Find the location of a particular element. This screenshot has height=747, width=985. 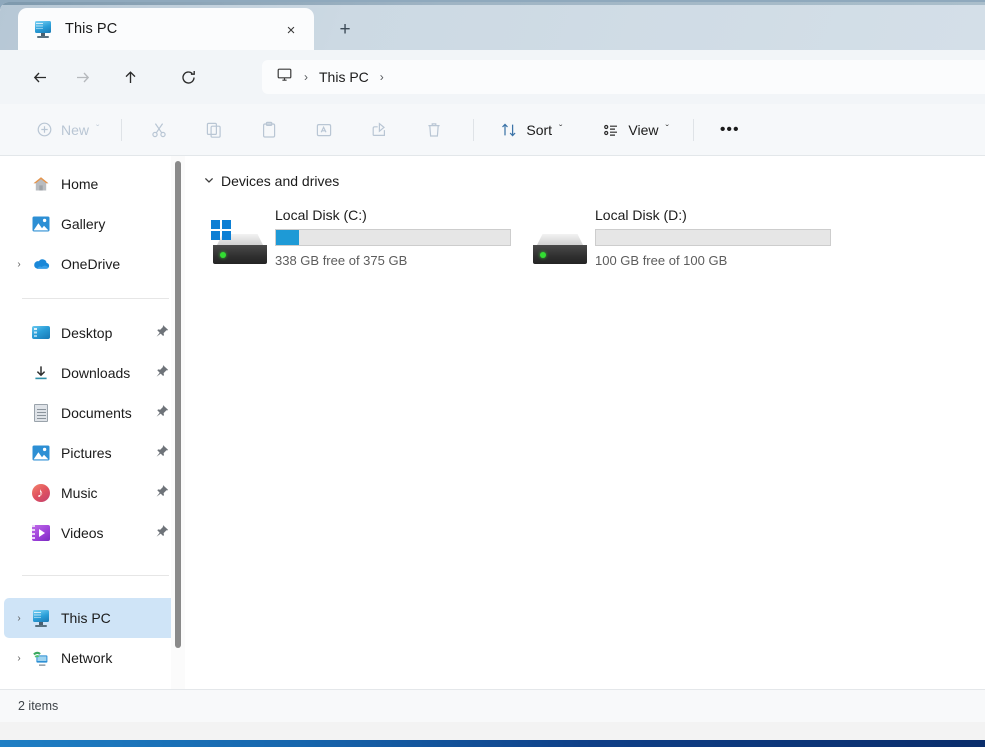

more-options-button: ••• is located at coordinates (730, 130).